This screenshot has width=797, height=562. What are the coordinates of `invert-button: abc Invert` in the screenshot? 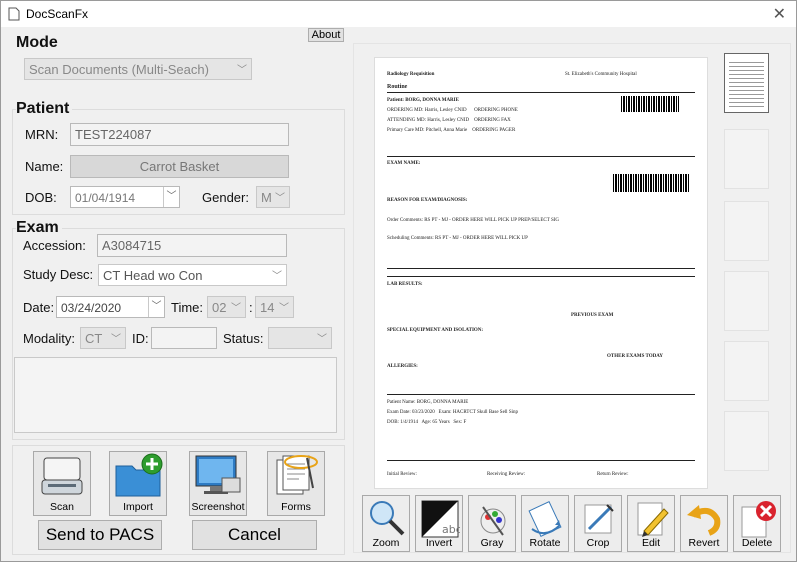 It's located at (439, 523).